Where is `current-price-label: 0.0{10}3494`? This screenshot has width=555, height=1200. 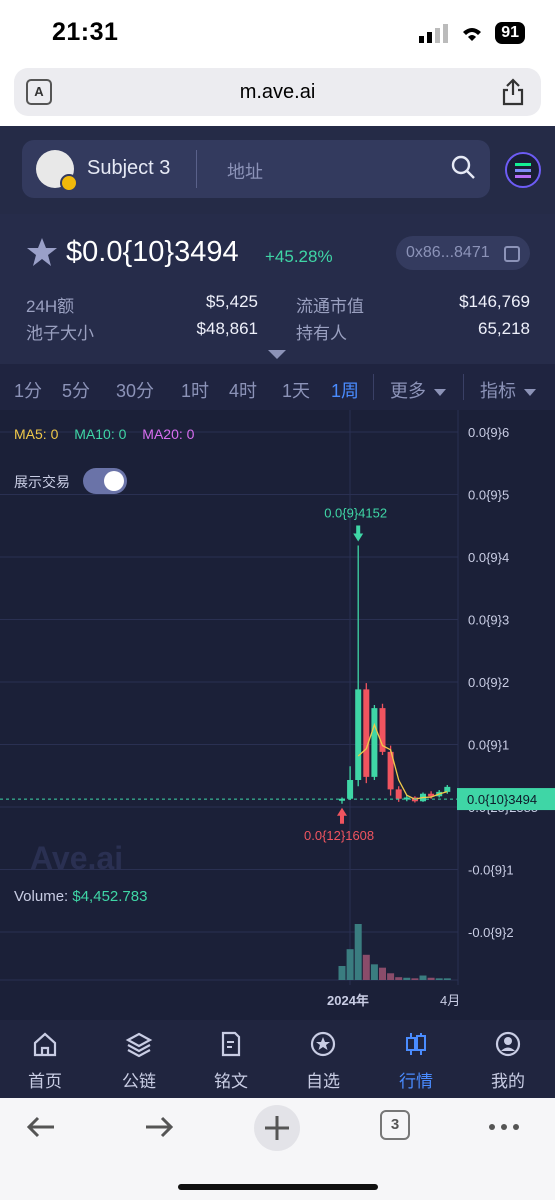
current-price-label: 0.0{10}3494 is located at coordinates (502, 799).